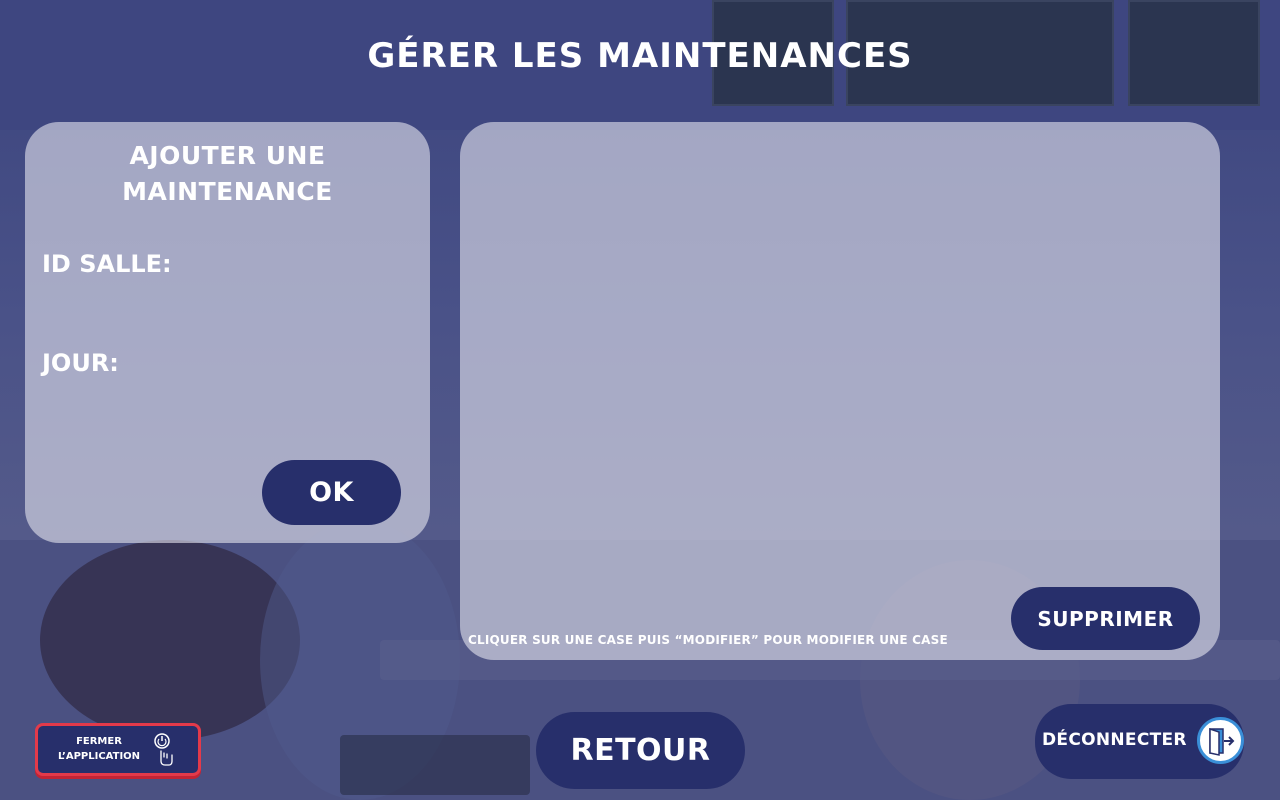  What do you see at coordinates (640, 56) in the screenshot?
I see `page-title: GÉRER LES MAINTENANCES` at bounding box center [640, 56].